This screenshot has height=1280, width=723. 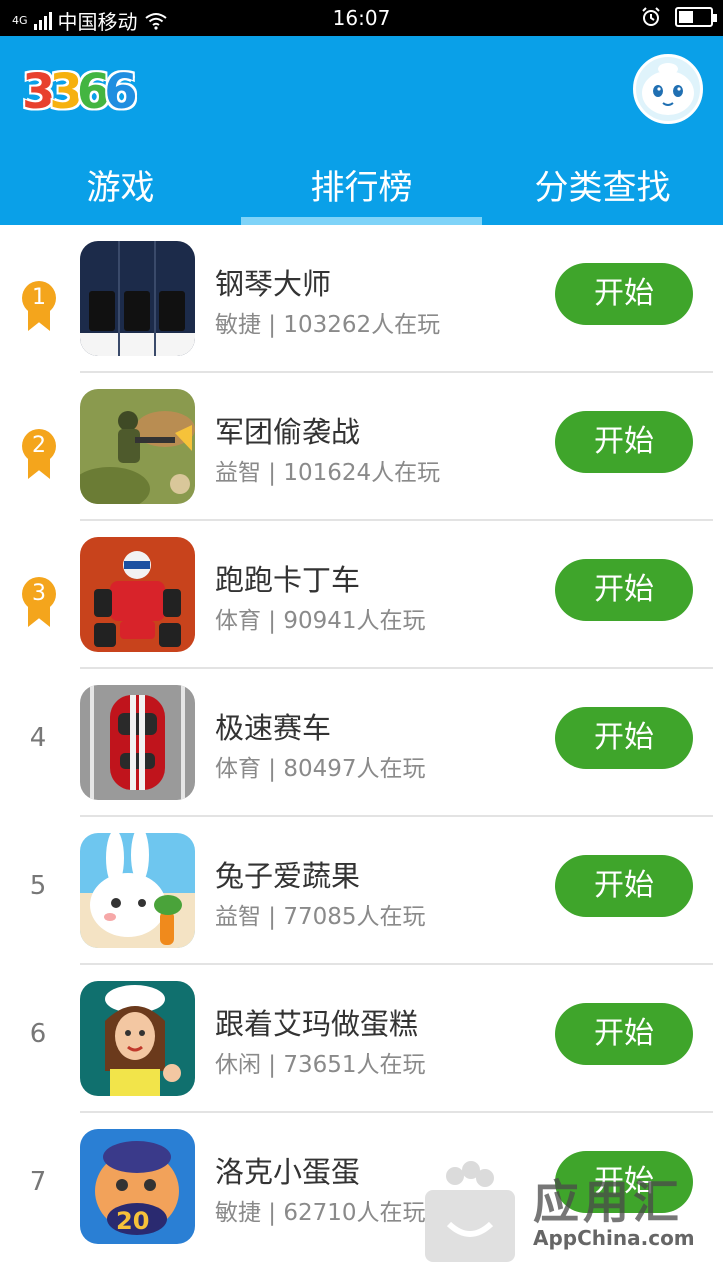 I want to click on list-item: 5 兔子爱蔬果 益智 | 77085人在玩 开始, so click(x=361, y=891).